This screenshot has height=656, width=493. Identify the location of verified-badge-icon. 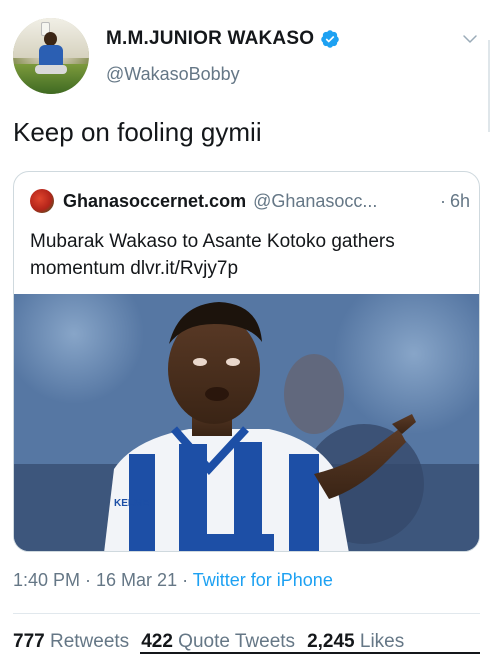
(330, 39).